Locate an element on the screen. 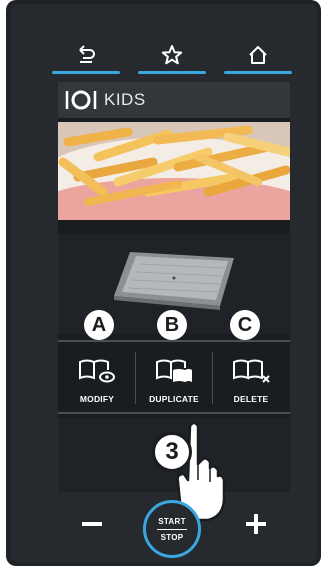  star-icon is located at coordinates (172, 55).